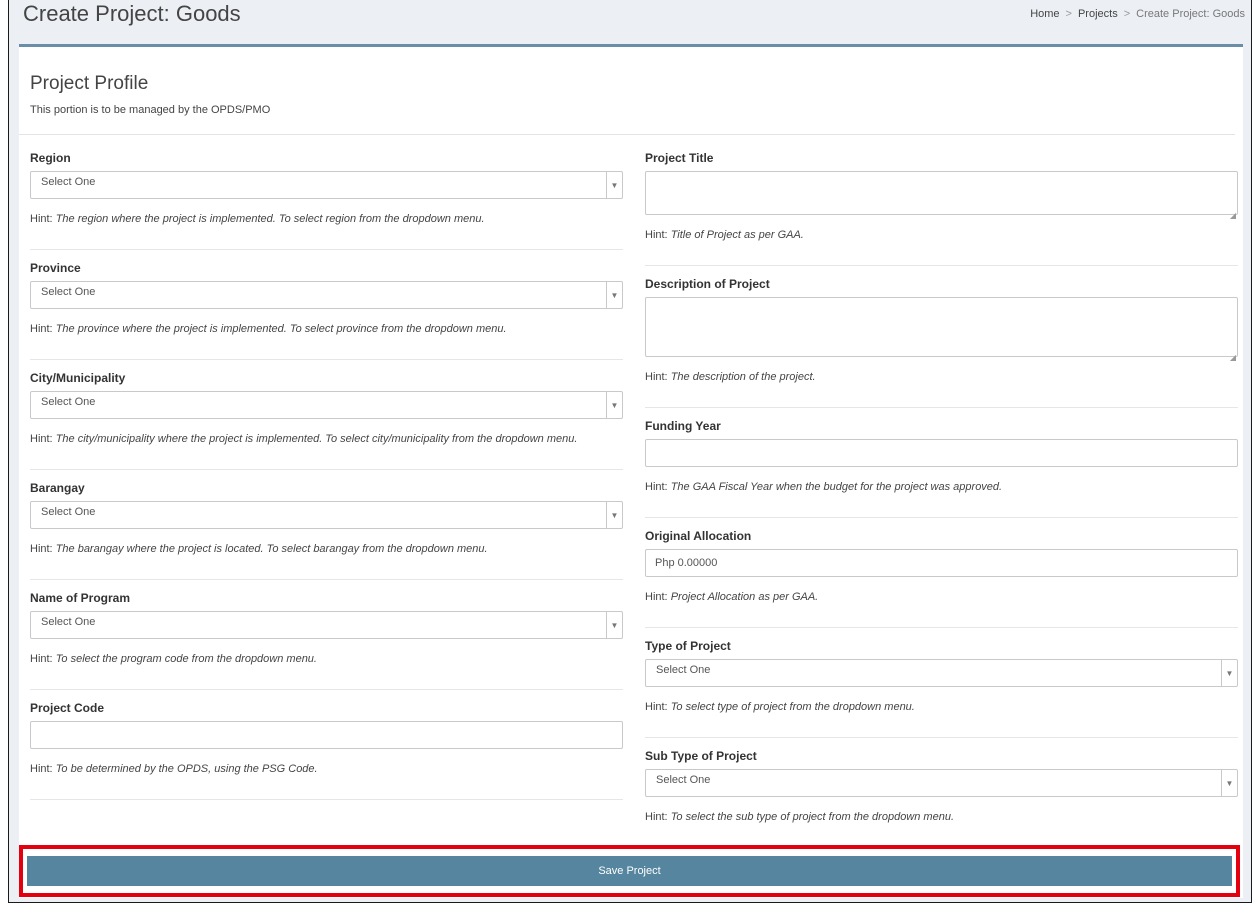 The height and width of the screenshot is (907, 1258). I want to click on allocation-input: Php 0.00000, so click(941, 563).